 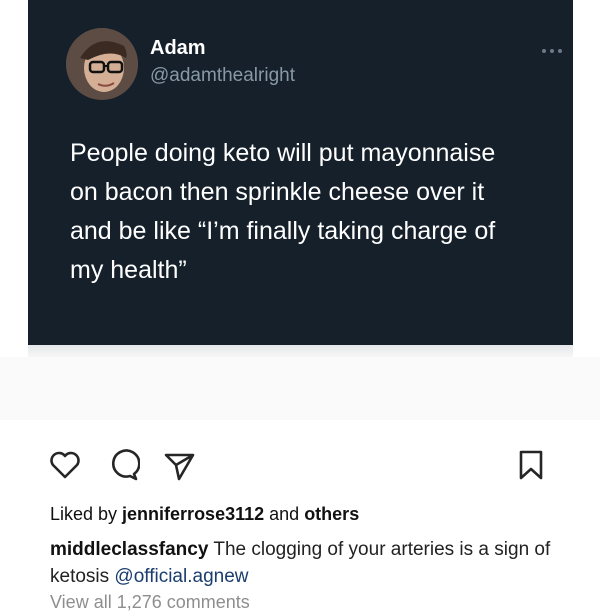 What do you see at coordinates (150, 602) in the screenshot?
I see `view-comments-link: View all 1,276 comments` at bounding box center [150, 602].